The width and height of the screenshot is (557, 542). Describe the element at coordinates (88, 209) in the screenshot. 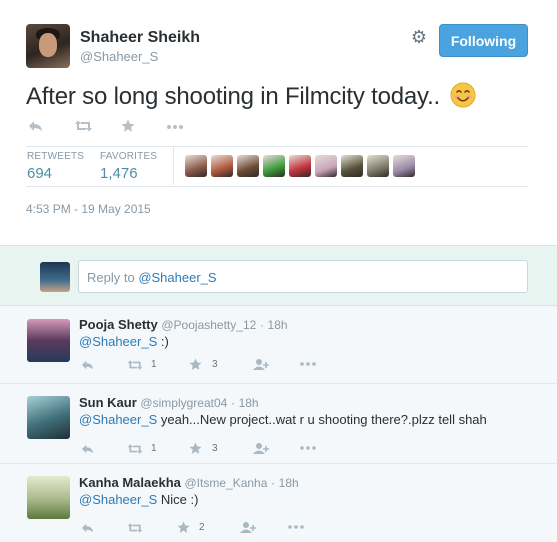

I see `tweet-timestamp: 4:53 PM - 19 May 2015` at that location.